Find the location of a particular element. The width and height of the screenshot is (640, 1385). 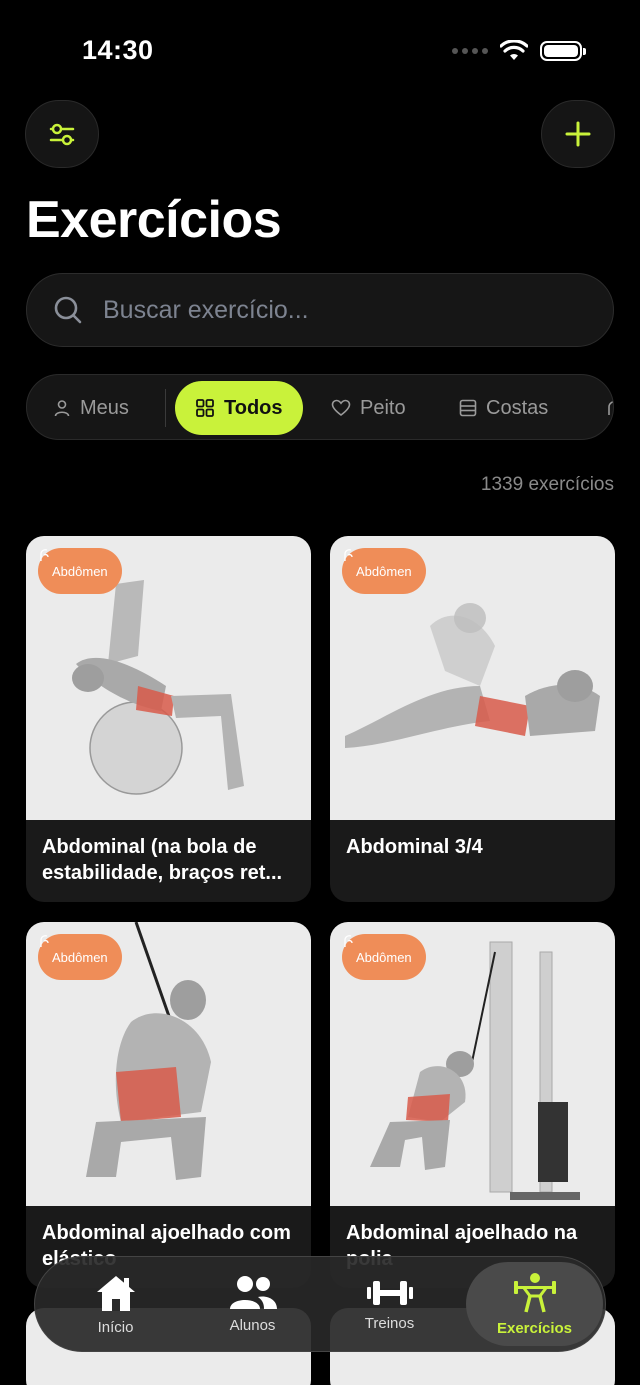

nav-item-exercicios: Exercícios is located at coordinates (534, 1304).